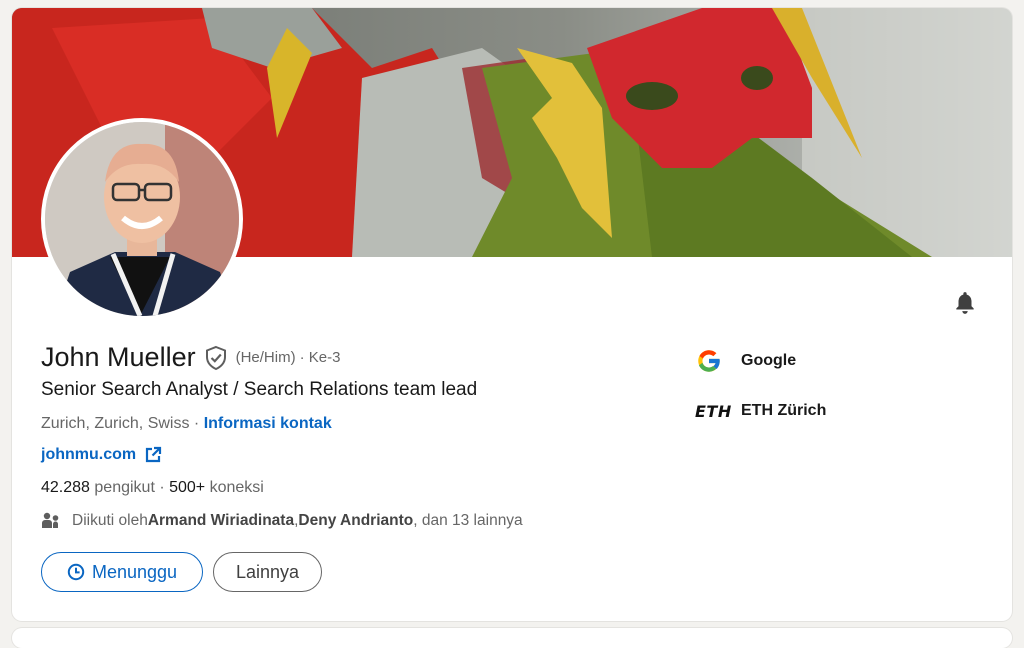 The image size is (1024, 648). Describe the element at coordinates (76, 572) in the screenshot. I see `clock-icon` at that location.